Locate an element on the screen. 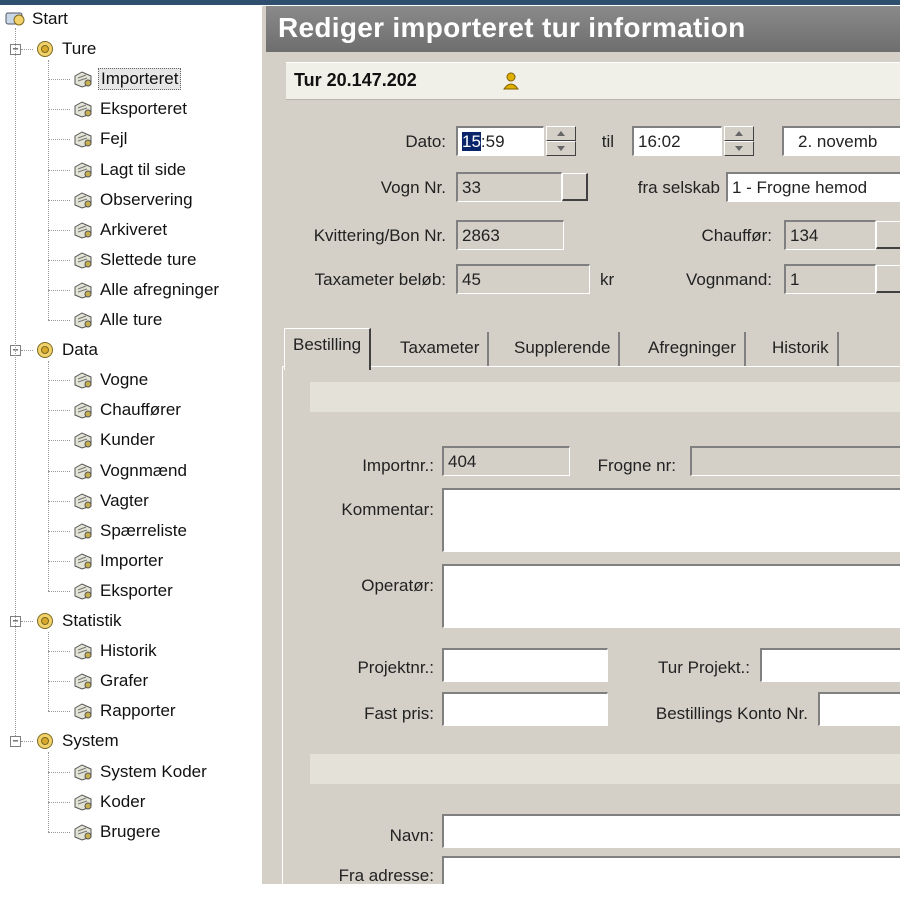  folder-icon is located at coordinates (45, 49).